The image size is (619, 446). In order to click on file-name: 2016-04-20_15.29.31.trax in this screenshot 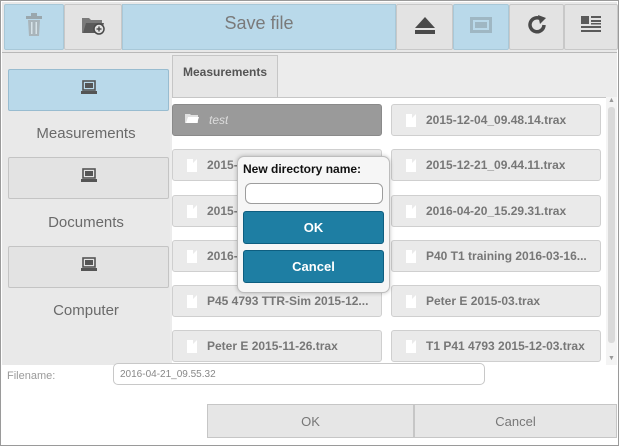, I will do `click(496, 211)`.